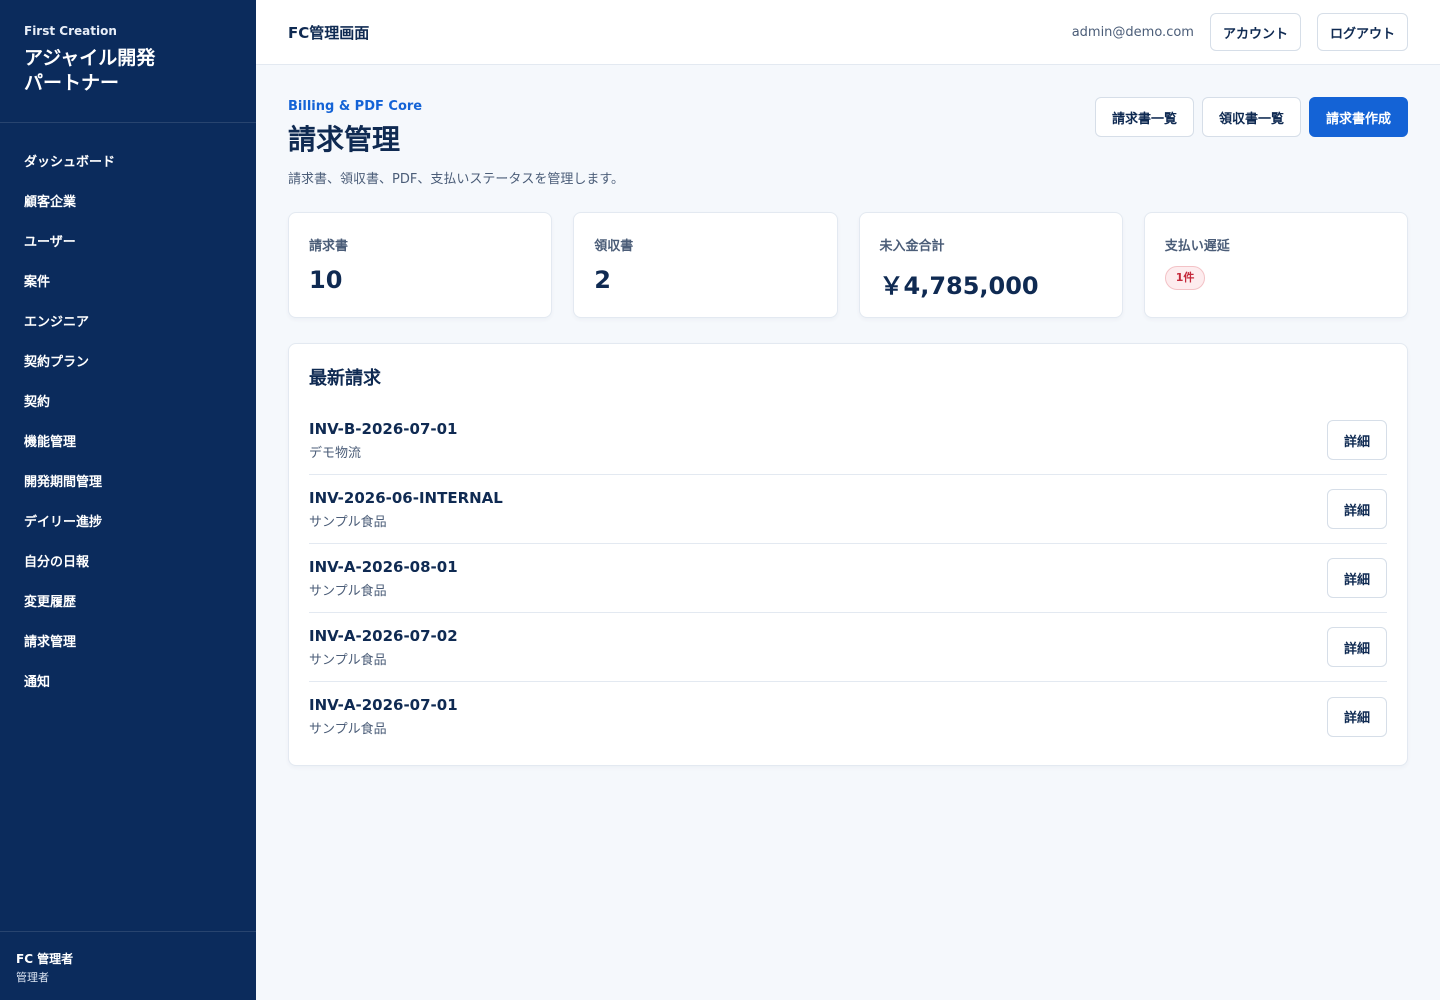 This screenshot has height=1000, width=1440. Describe the element at coordinates (848, 578) in the screenshot. I see `table-row: INV-A-2026-08-01 サンプル食品 詳細` at that location.